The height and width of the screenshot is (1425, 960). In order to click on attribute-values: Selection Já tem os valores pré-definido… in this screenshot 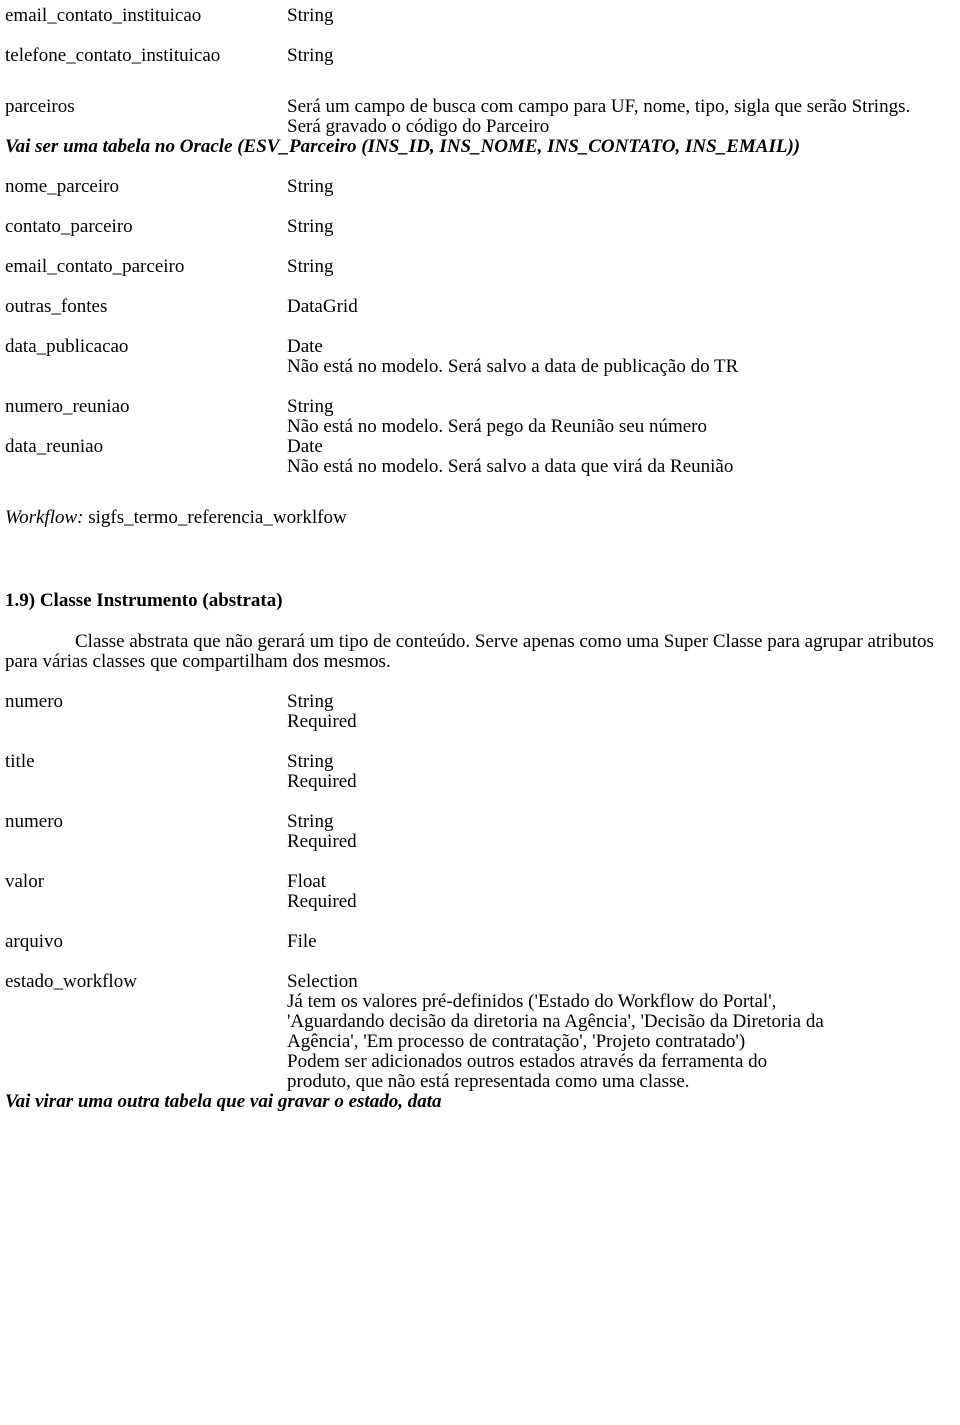, I will do `click(623, 1032)`.